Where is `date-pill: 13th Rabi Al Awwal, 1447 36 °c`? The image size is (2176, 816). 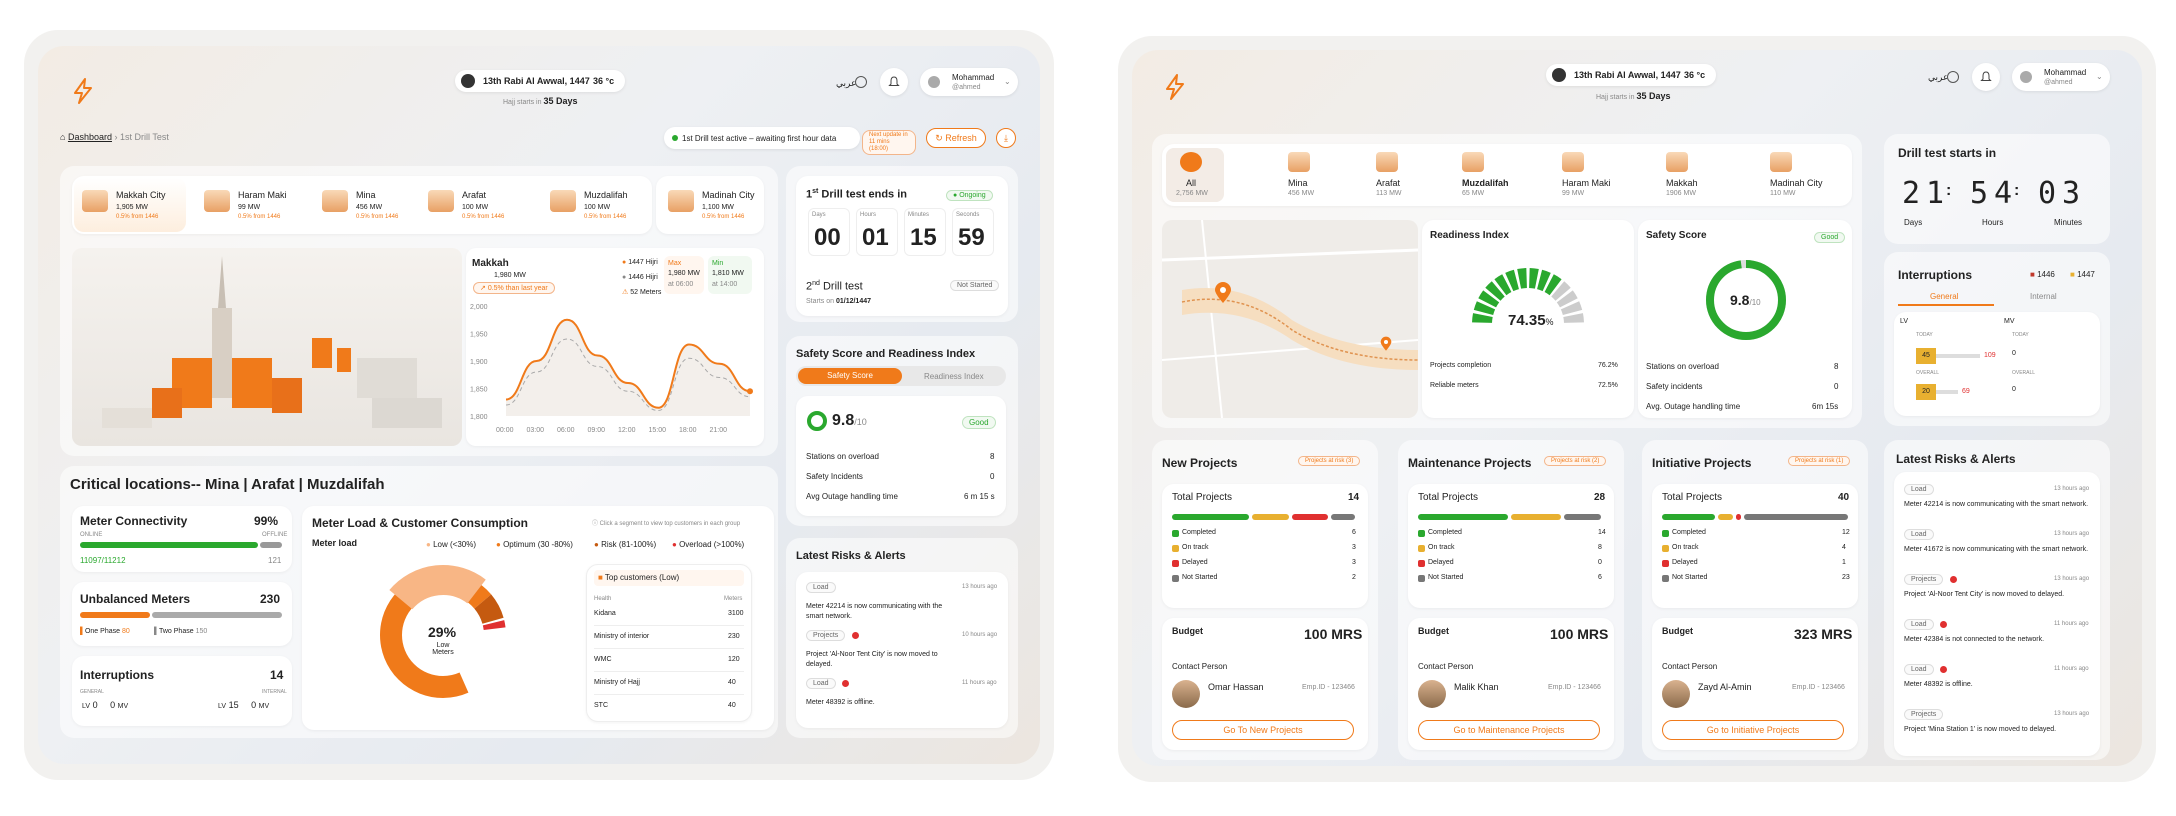 date-pill: 13th Rabi Al Awwal, 1447 36 °c is located at coordinates (540, 81).